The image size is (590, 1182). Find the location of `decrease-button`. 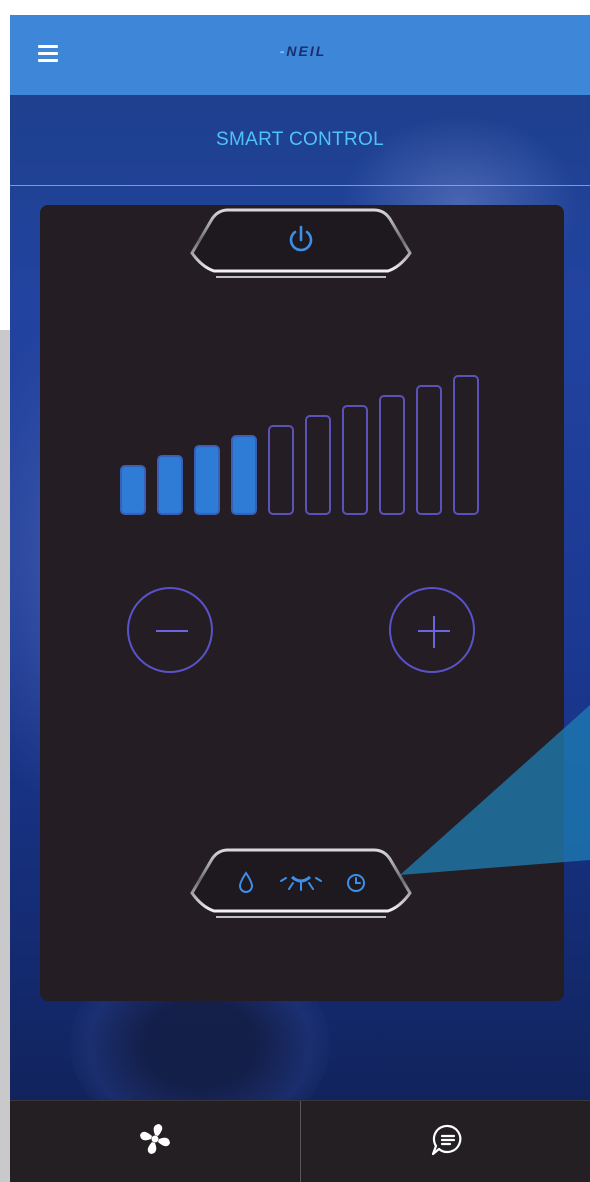

decrease-button is located at coordinates (170, 630).